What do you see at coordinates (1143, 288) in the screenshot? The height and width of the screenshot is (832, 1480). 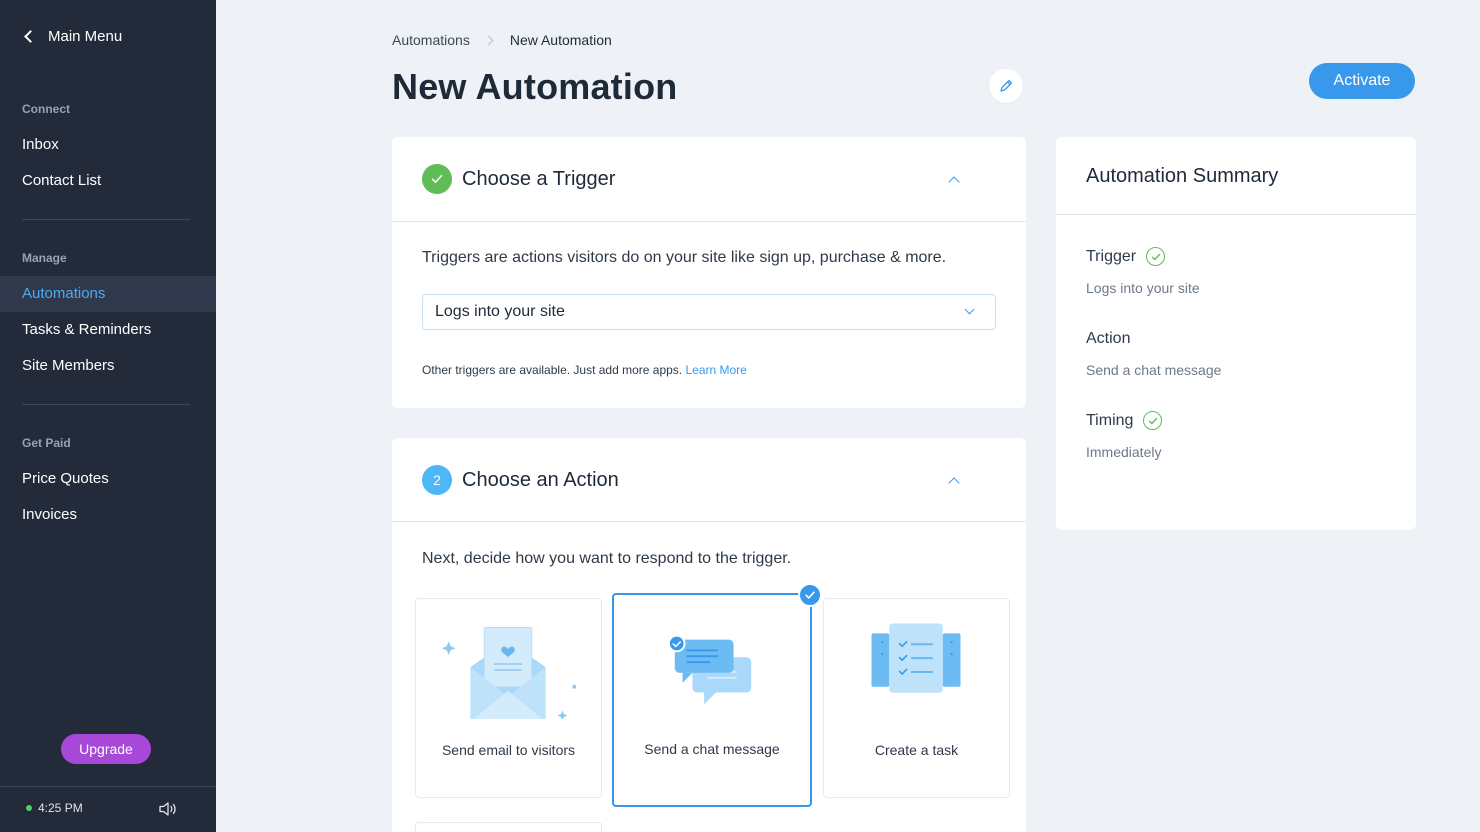 I see `summary-trigger-value: Logs into your site` at bounding box center [1143, 288].